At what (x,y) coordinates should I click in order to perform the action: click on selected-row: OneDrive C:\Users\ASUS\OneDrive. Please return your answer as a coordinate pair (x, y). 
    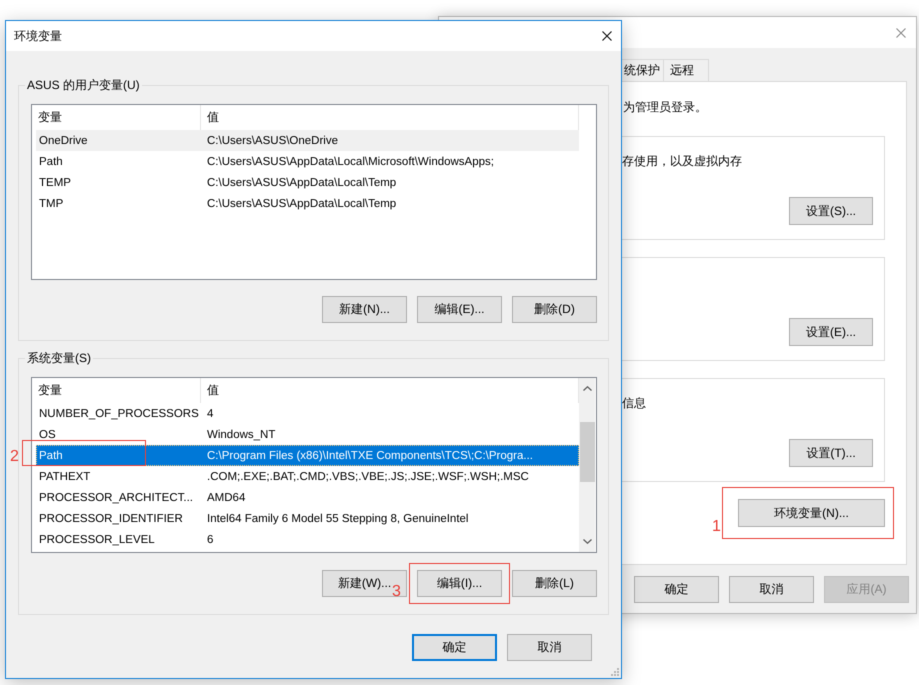
    Looking at the image, I should click on (307, 140).